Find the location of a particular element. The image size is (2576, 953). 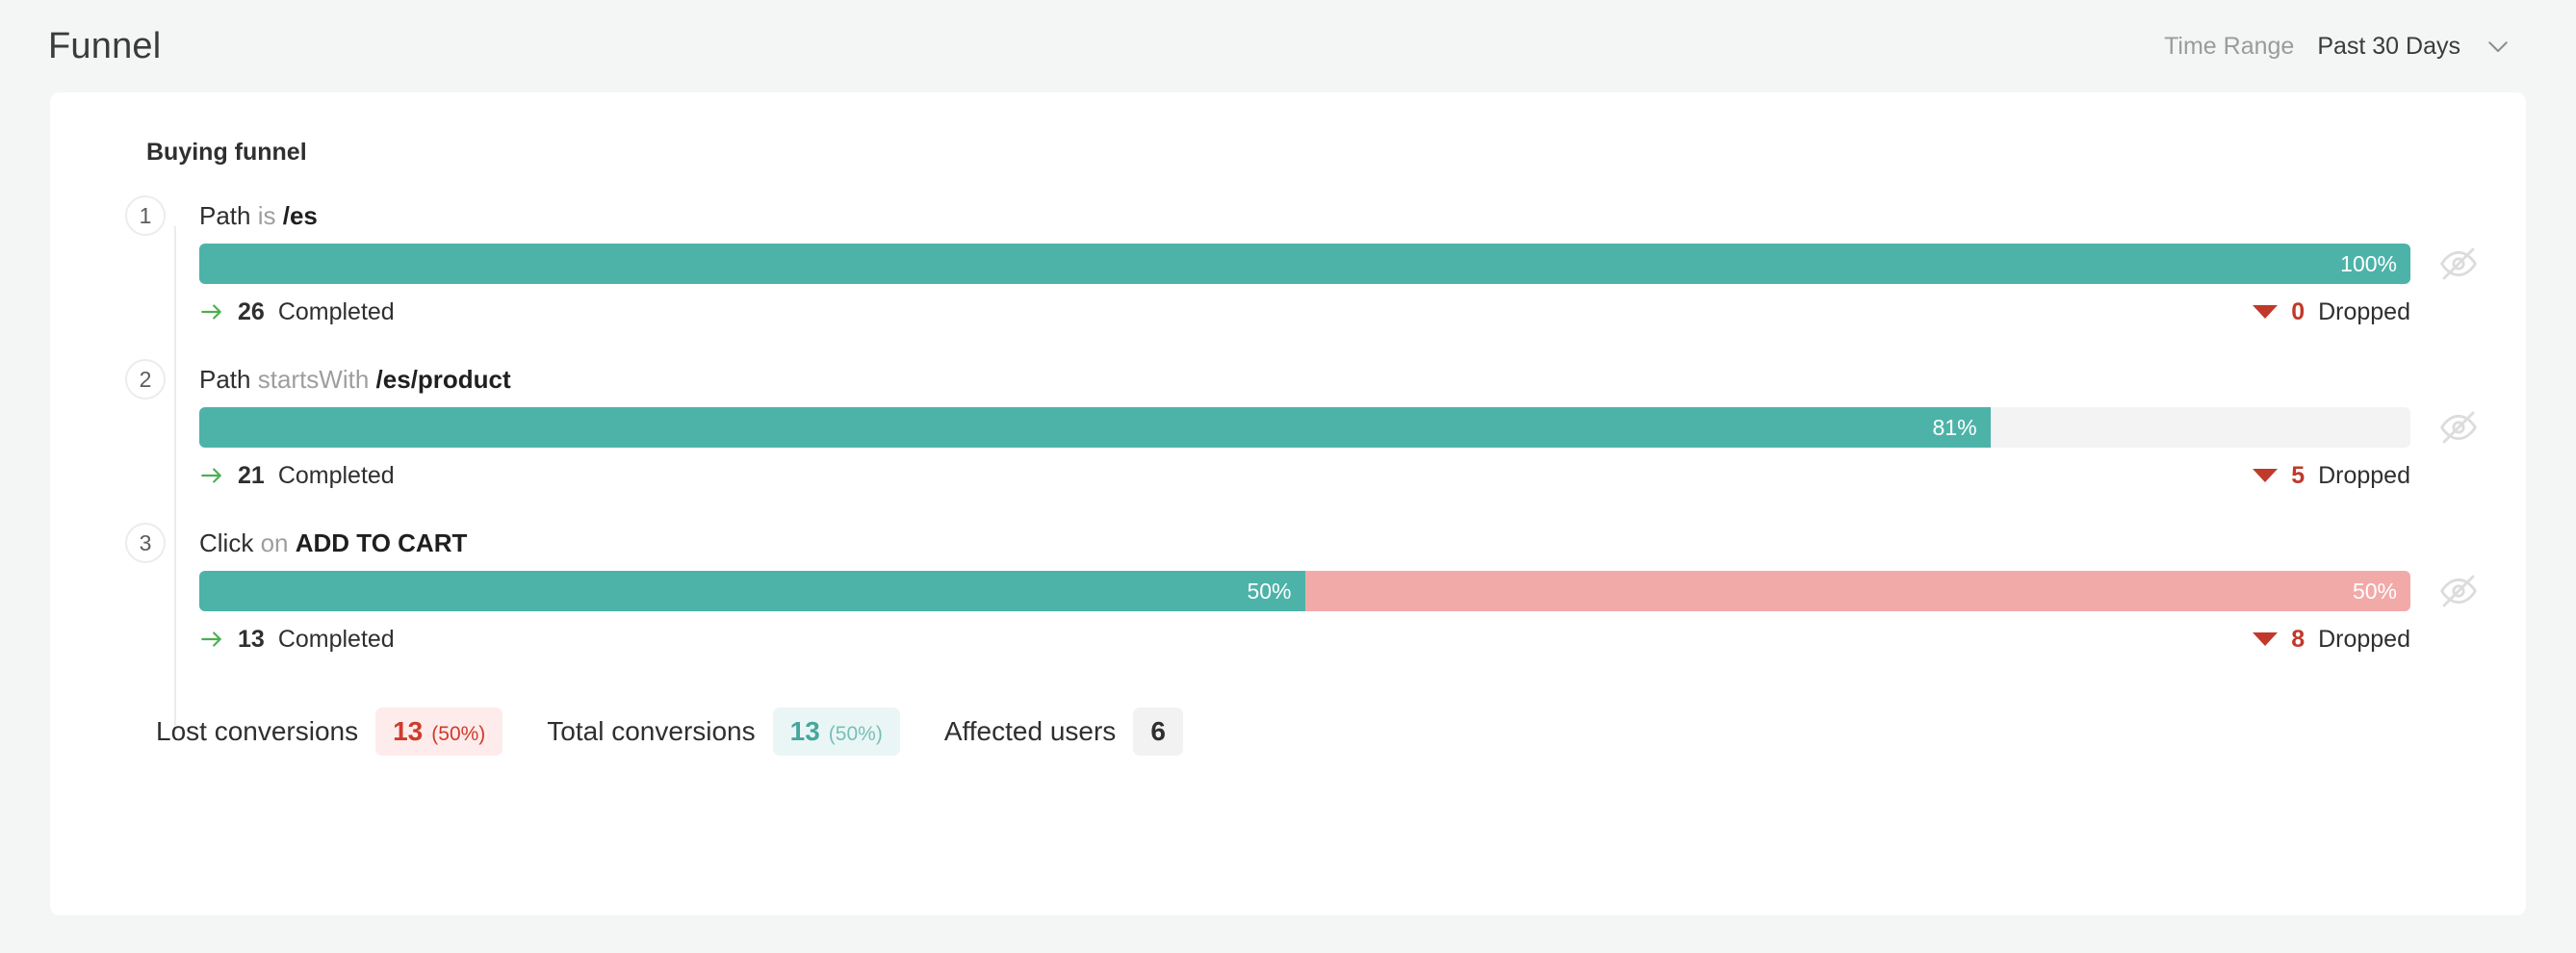

step-operator: on is located at coordinates (275, 542).